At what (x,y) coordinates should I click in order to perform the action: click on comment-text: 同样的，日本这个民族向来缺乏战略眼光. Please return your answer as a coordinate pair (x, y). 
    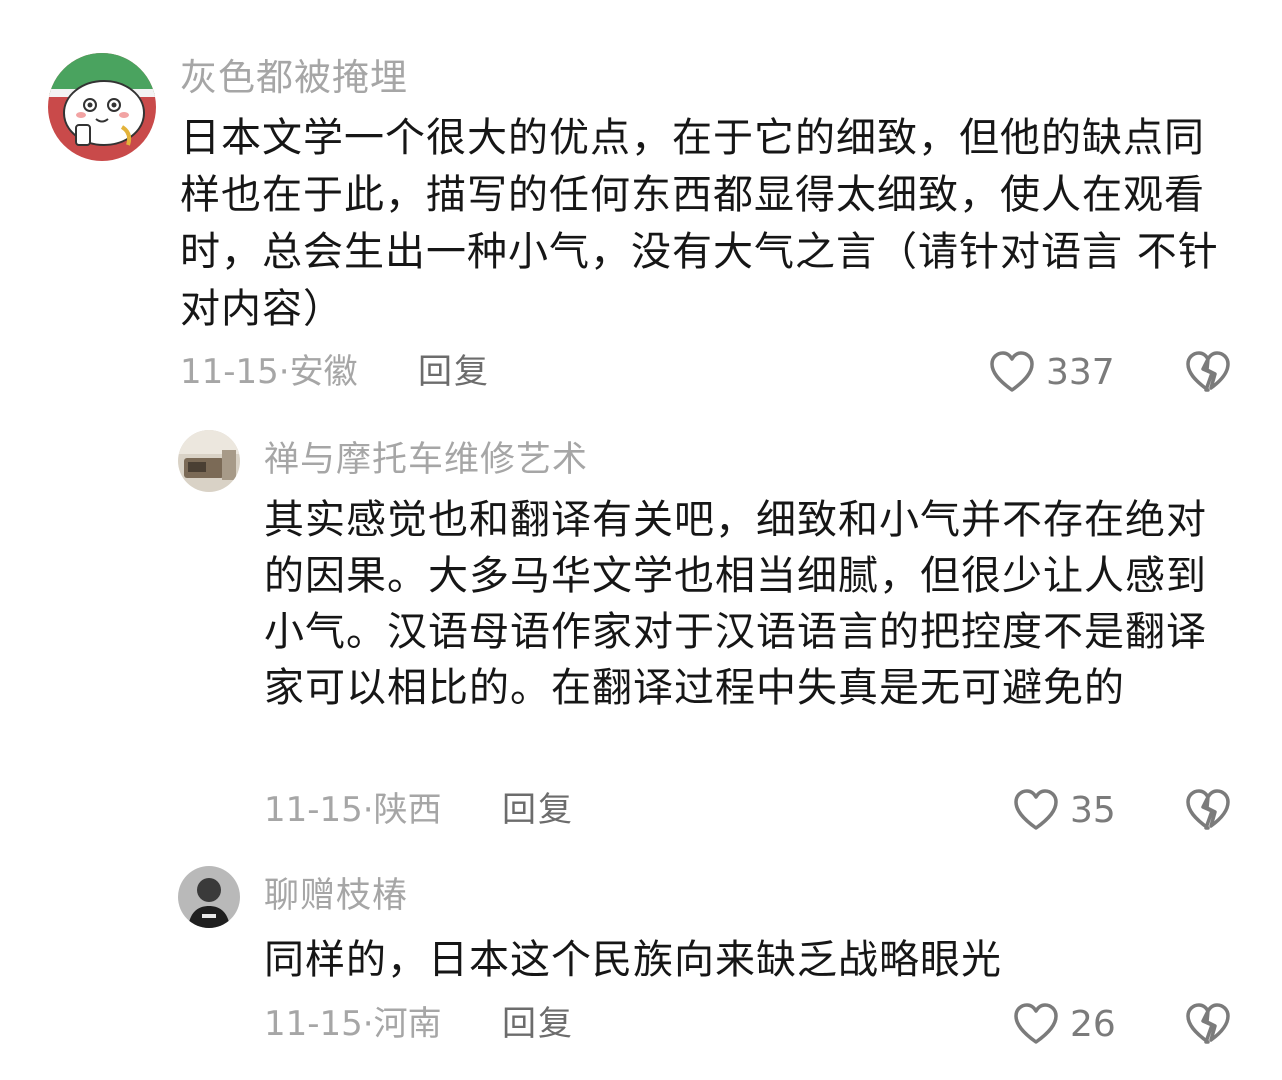
    Looking at the image, I should click on (633, 960).